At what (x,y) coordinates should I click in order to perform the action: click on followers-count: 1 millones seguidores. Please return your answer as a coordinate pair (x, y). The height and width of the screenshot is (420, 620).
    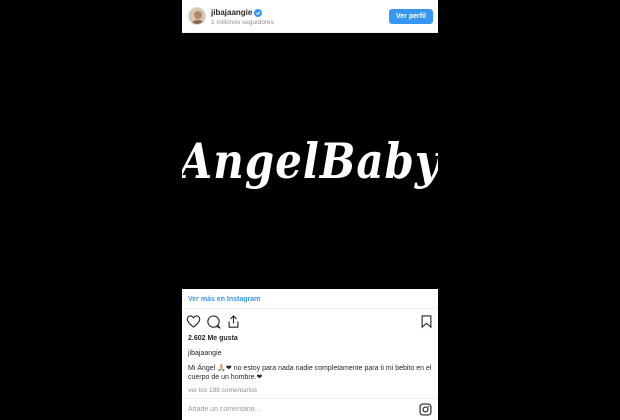
    Looking at the image, I should click on (242, 22).